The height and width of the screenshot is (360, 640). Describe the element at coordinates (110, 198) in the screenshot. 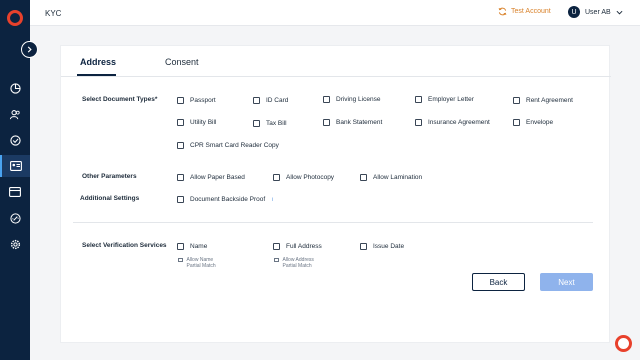

I see `additional-settings-label: Additional Settings` at that location.